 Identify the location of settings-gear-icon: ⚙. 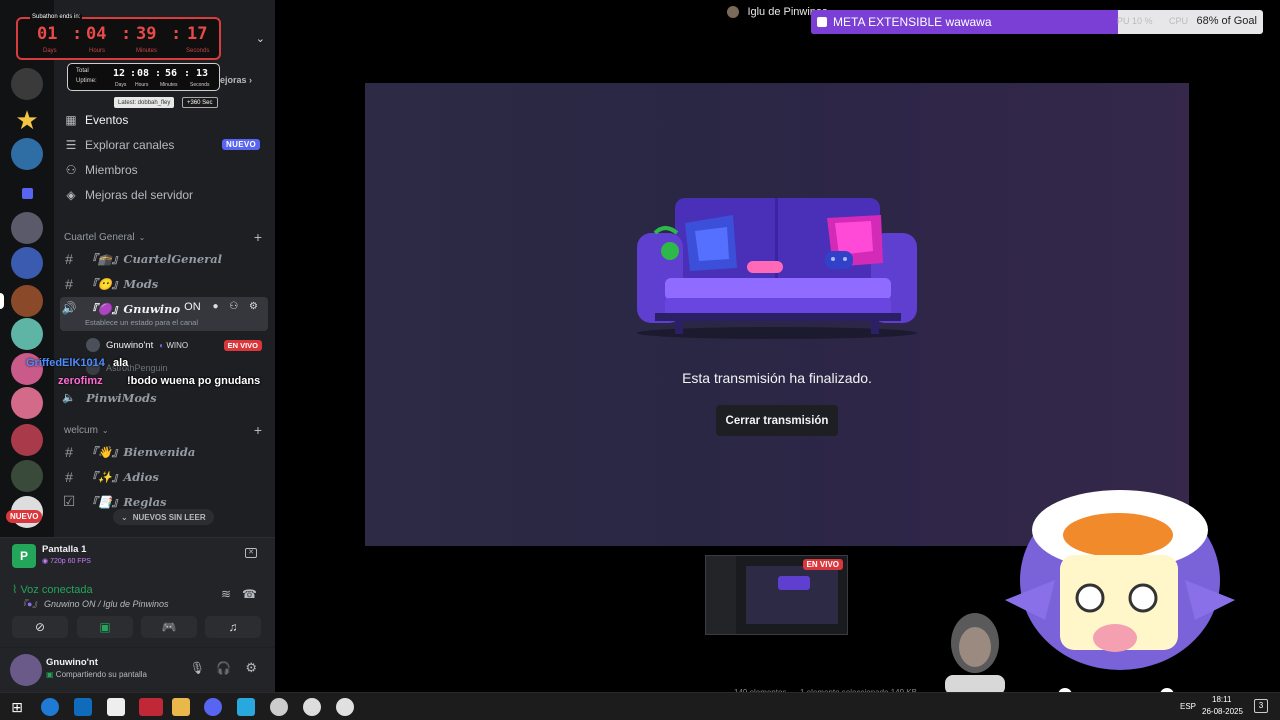
(251, 668).